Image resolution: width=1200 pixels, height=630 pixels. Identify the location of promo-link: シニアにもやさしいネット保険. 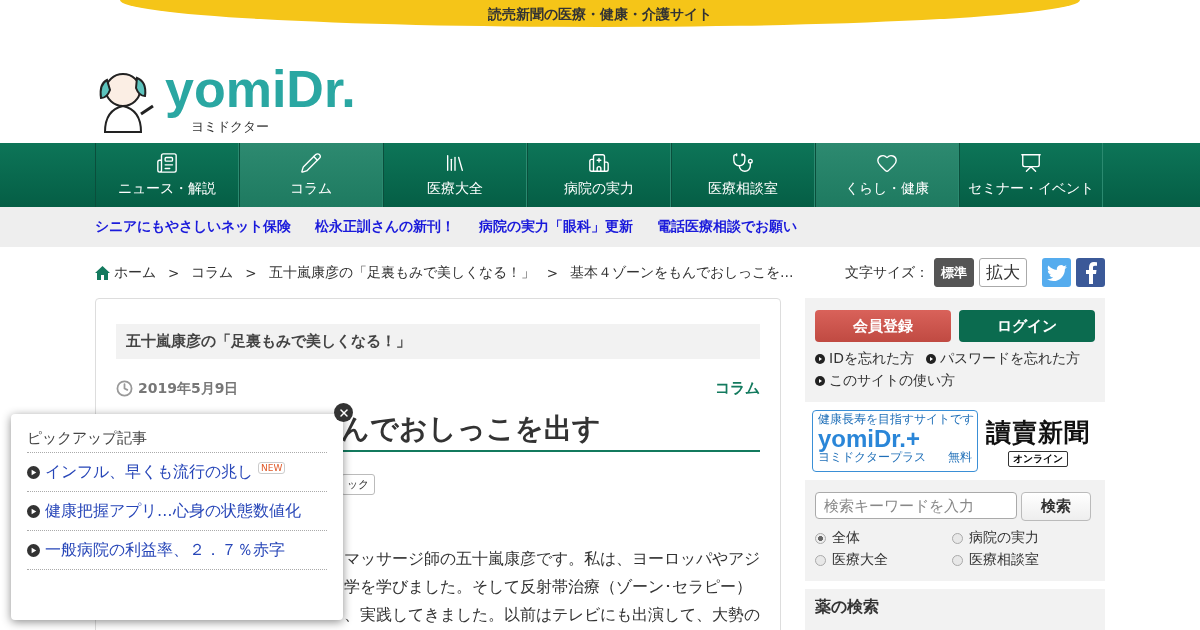
(193, 227).